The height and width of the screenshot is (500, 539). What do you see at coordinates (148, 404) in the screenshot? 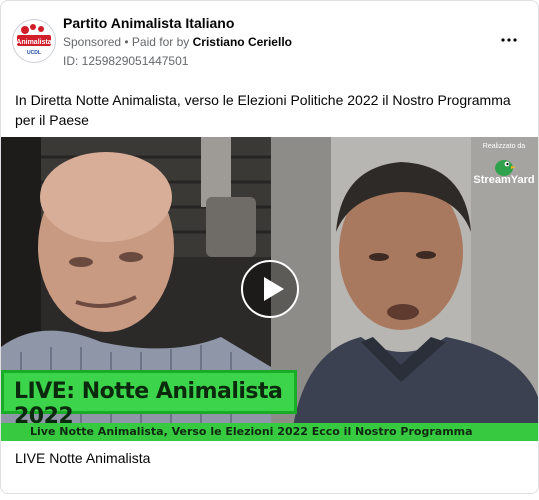
I see `live-banner-text: LIVE: Notte Animalista 2022` at bounding box center [148, 404].